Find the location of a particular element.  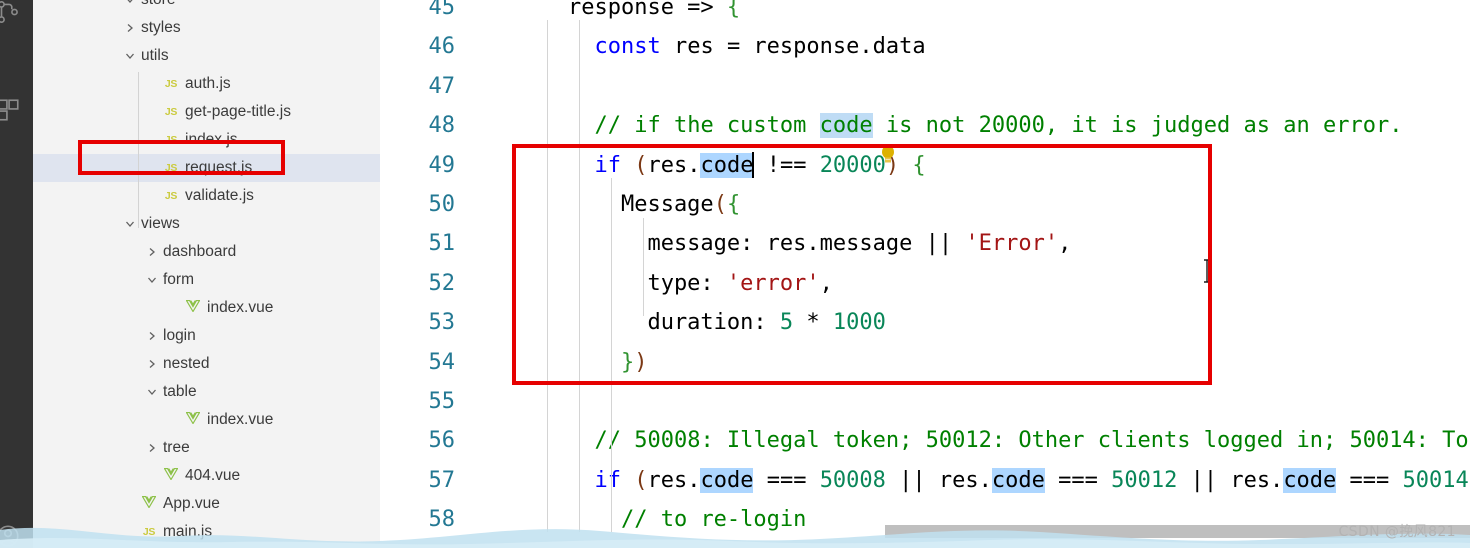

code-line: 50 Message({ is located at coordinates (925, 204).